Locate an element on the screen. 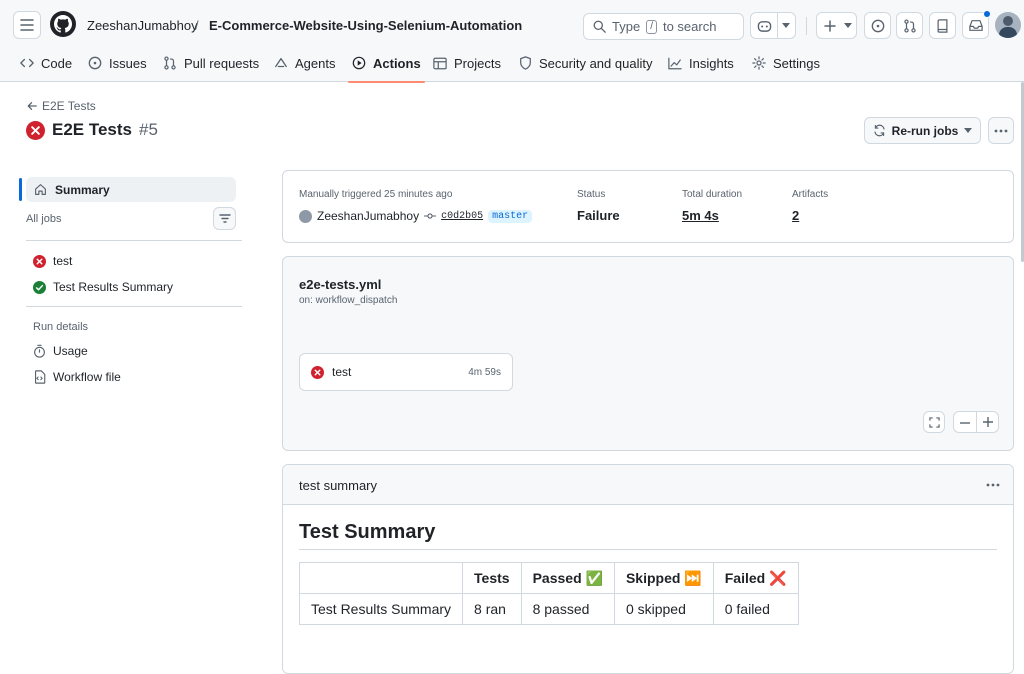 Image resolution: width=1024 pixels, height=674 pixels. search-input: Type / to search is located at coordinates (663, 26).